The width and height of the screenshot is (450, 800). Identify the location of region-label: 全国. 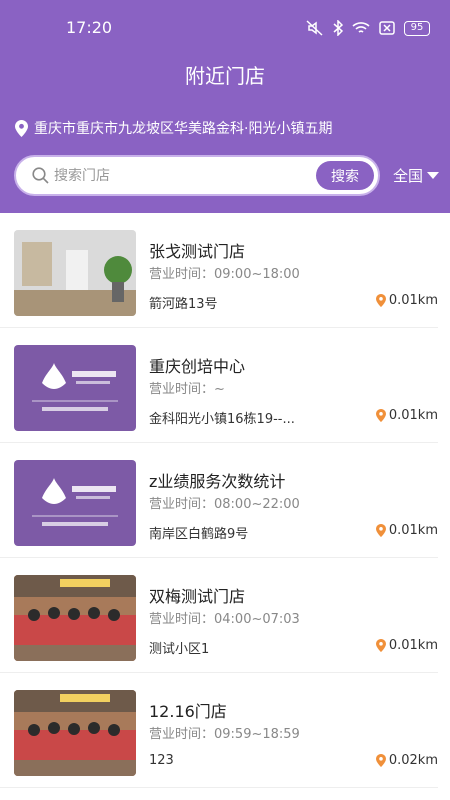
(408, 176).